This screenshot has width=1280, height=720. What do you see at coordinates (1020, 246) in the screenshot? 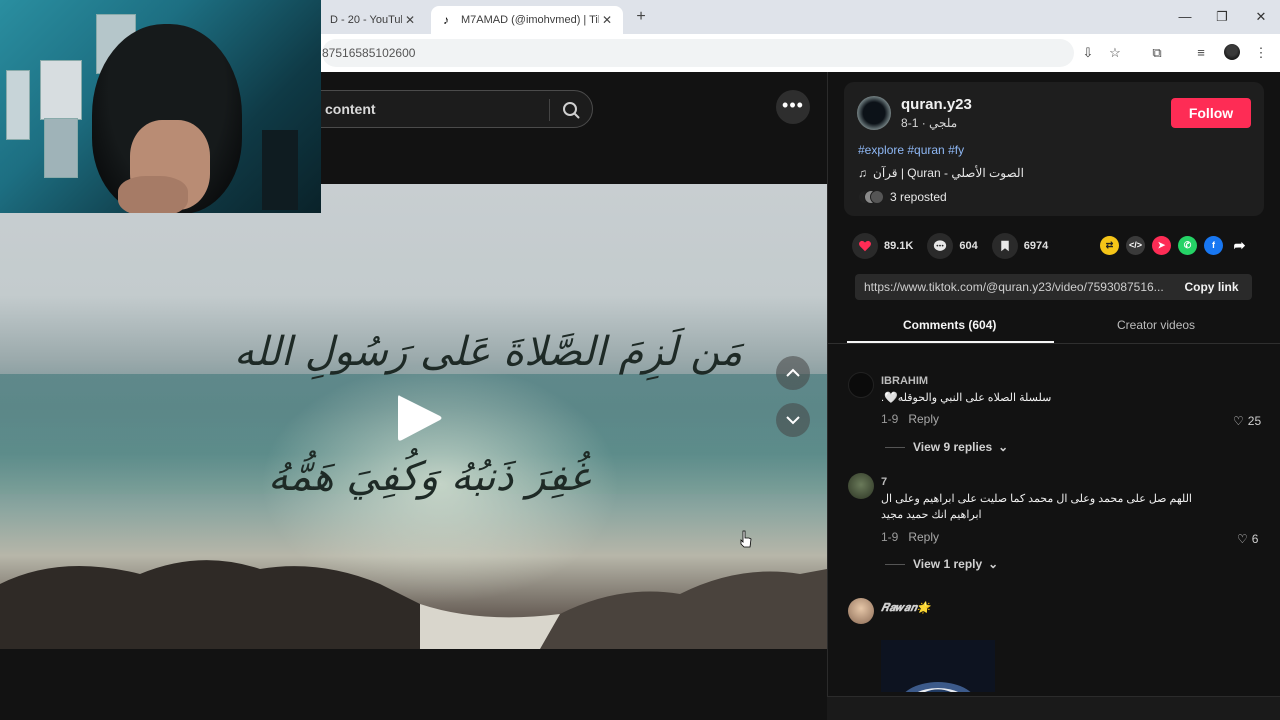
I see `save-stat: 6974` at bounding box center [1020, 246].